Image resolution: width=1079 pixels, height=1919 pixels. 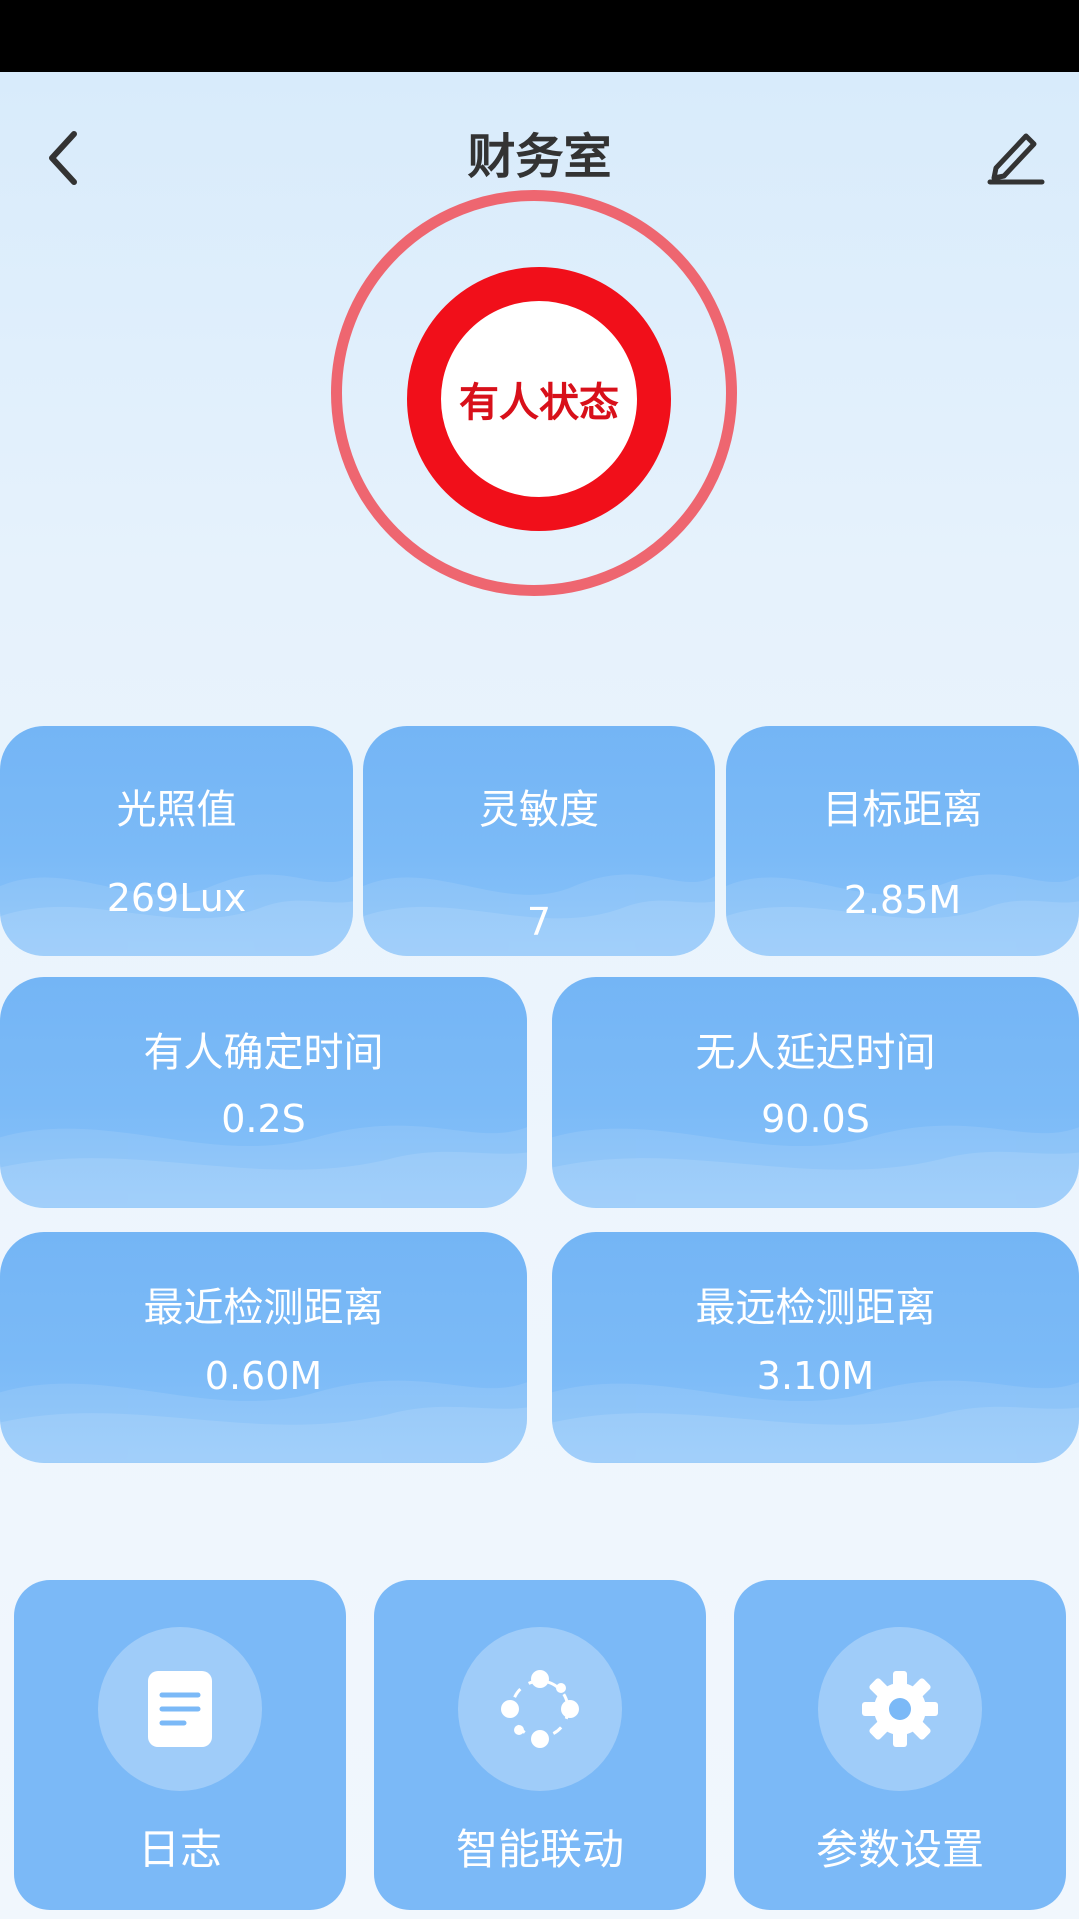 What do you see at coordinates (815, 1053) in the screenshot?
I see `metric-label: 无人延迟时间` at bounding box center [815, 1053].